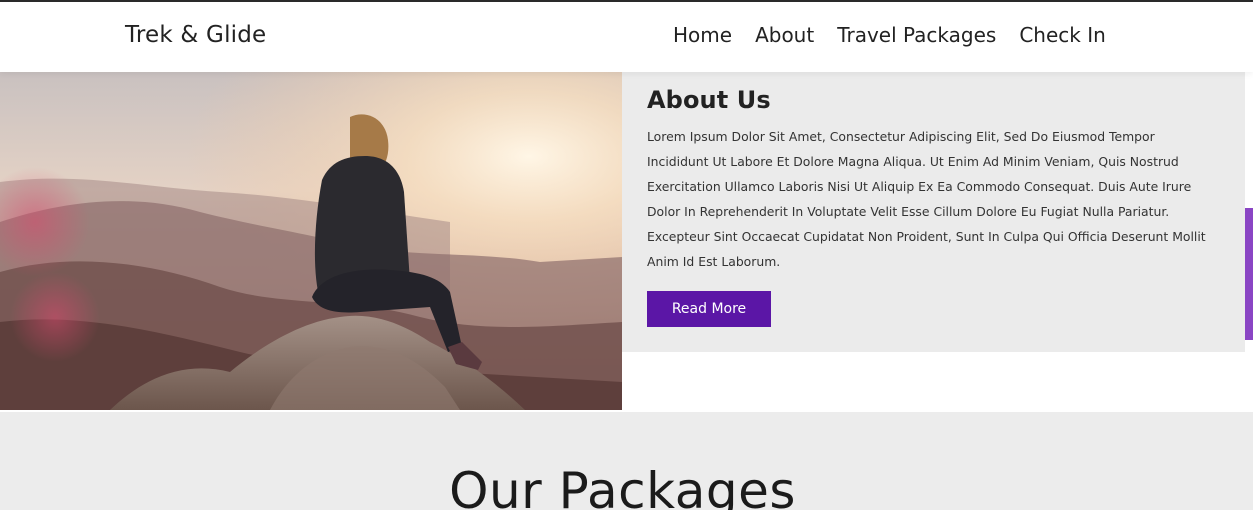  I want to click on about-title: About Us, so click(709, 100).